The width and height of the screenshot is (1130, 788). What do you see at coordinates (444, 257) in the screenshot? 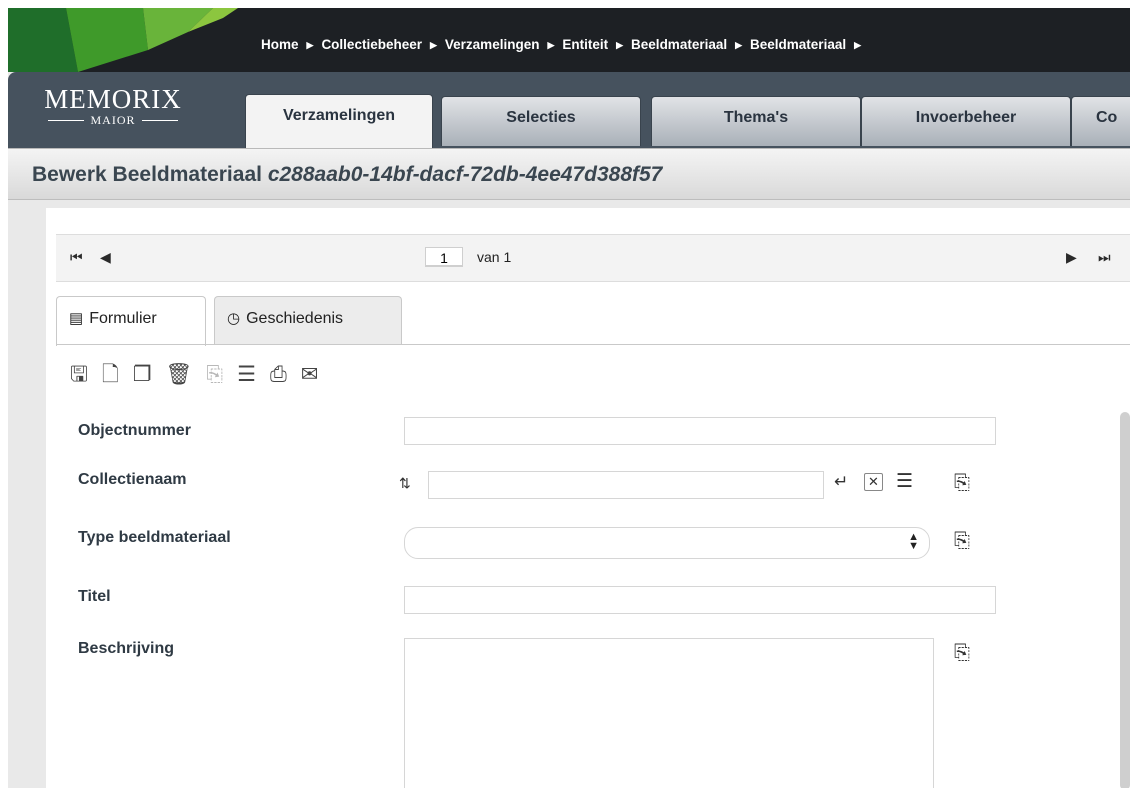
I see `page-number-input: 1` at bounding box center [444, 257].